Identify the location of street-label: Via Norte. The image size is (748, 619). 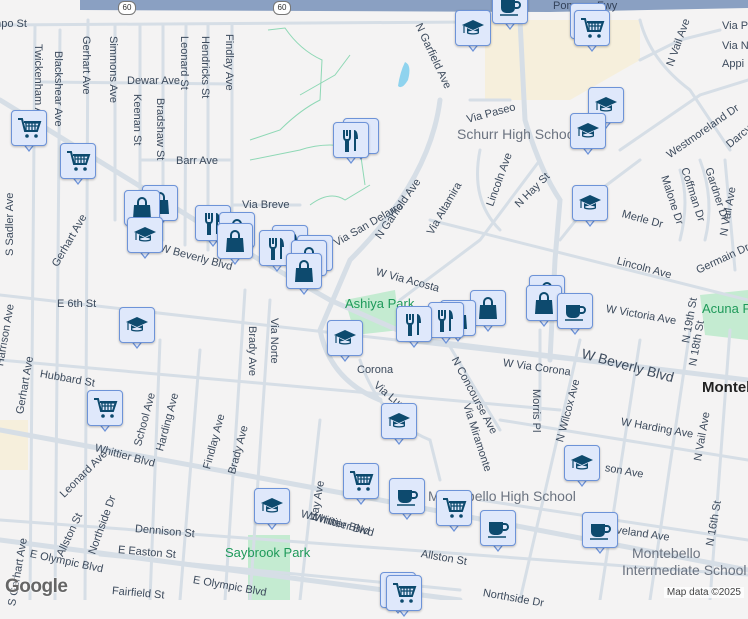
(274, 341).